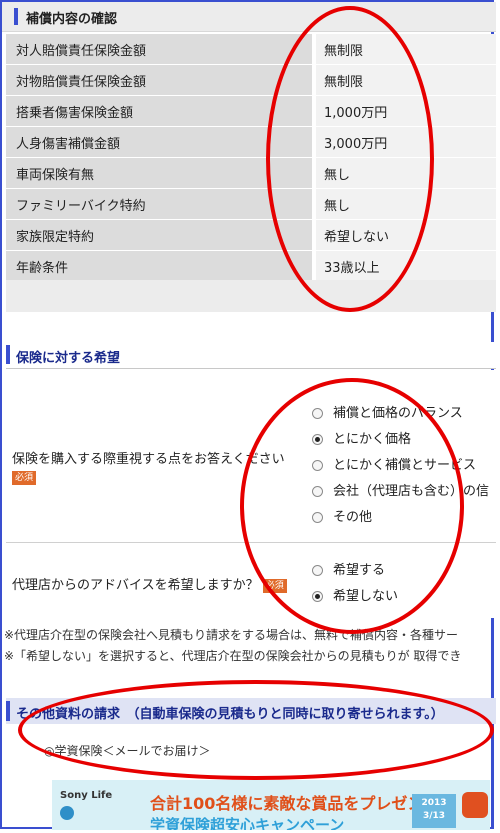  What do you see at coordinates (475, 805) in the screenshot?
I see `pot-icon` at bounding box center [475, 805].